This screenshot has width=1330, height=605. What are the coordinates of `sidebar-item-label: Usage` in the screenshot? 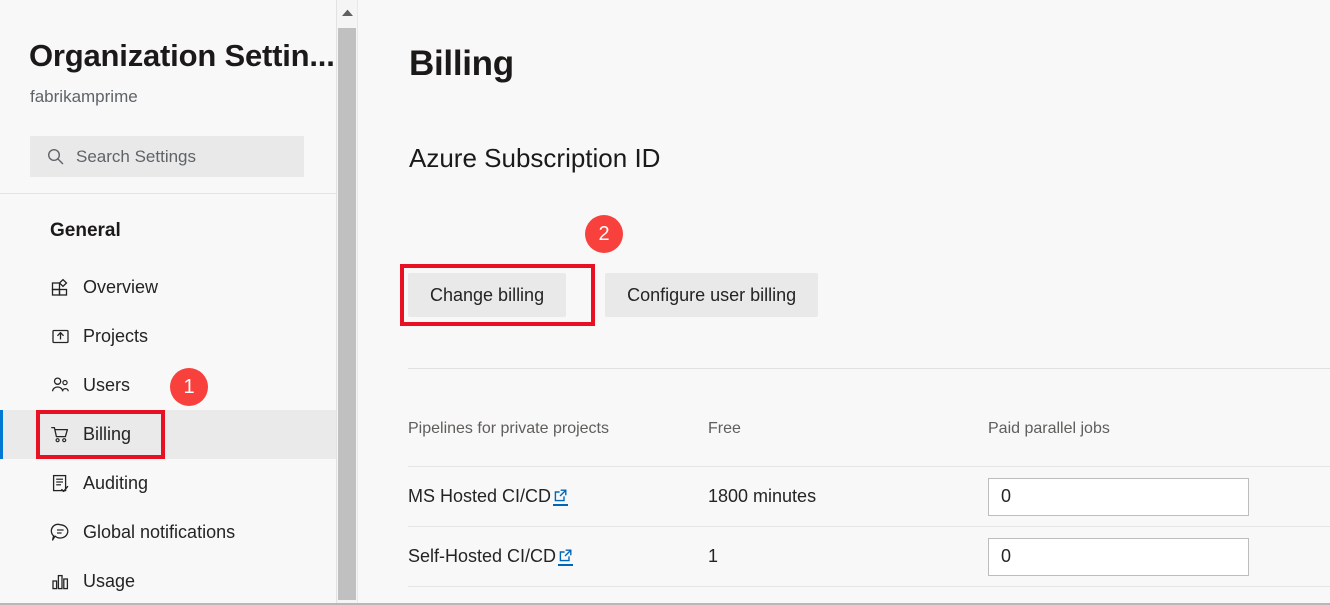 It's located at (109, 581).